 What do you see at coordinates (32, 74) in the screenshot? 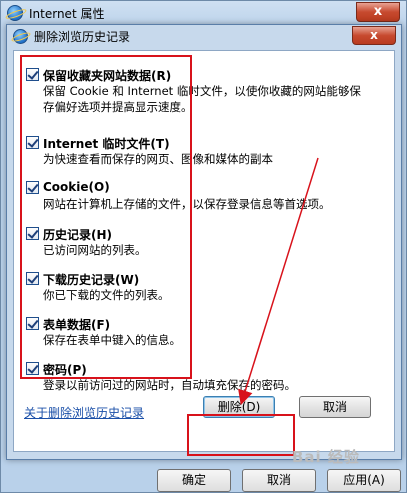
I see `checkbox-preserve-favorites` at bounding box center [32, 74].